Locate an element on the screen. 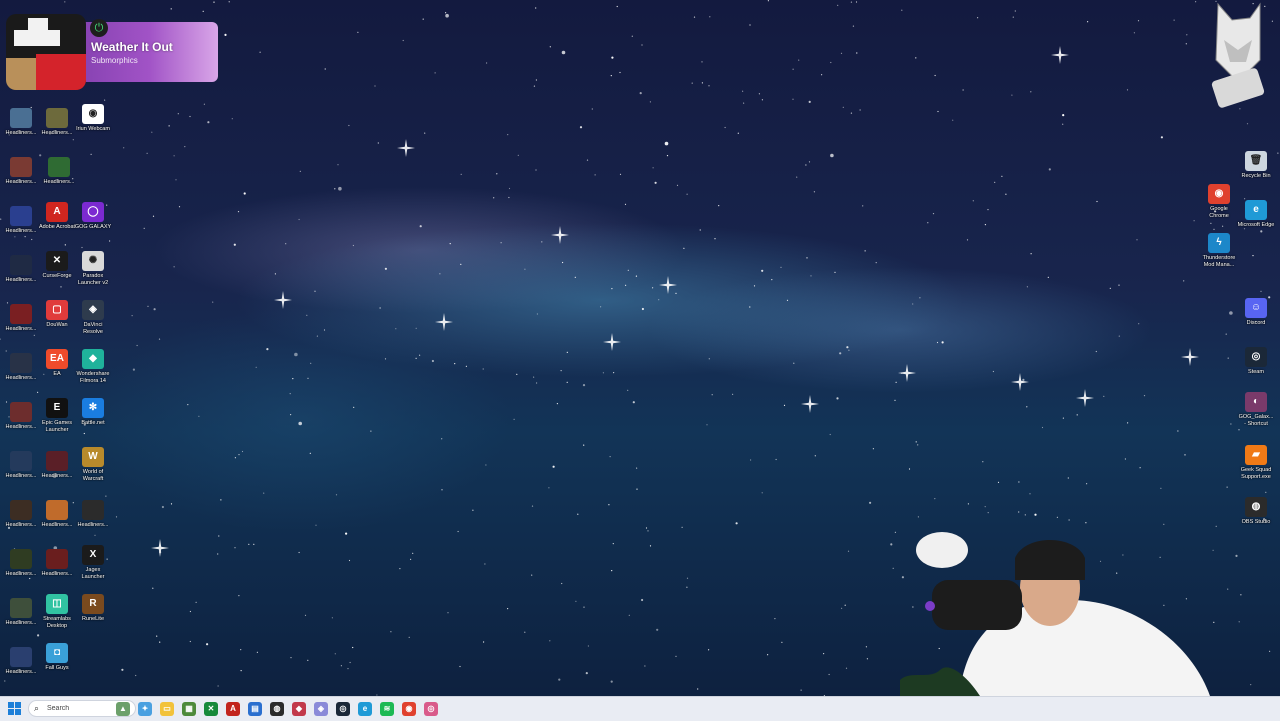 The image size is (1280, 721). taskbar-edge-icon: e is located at coordinates (365, 709).